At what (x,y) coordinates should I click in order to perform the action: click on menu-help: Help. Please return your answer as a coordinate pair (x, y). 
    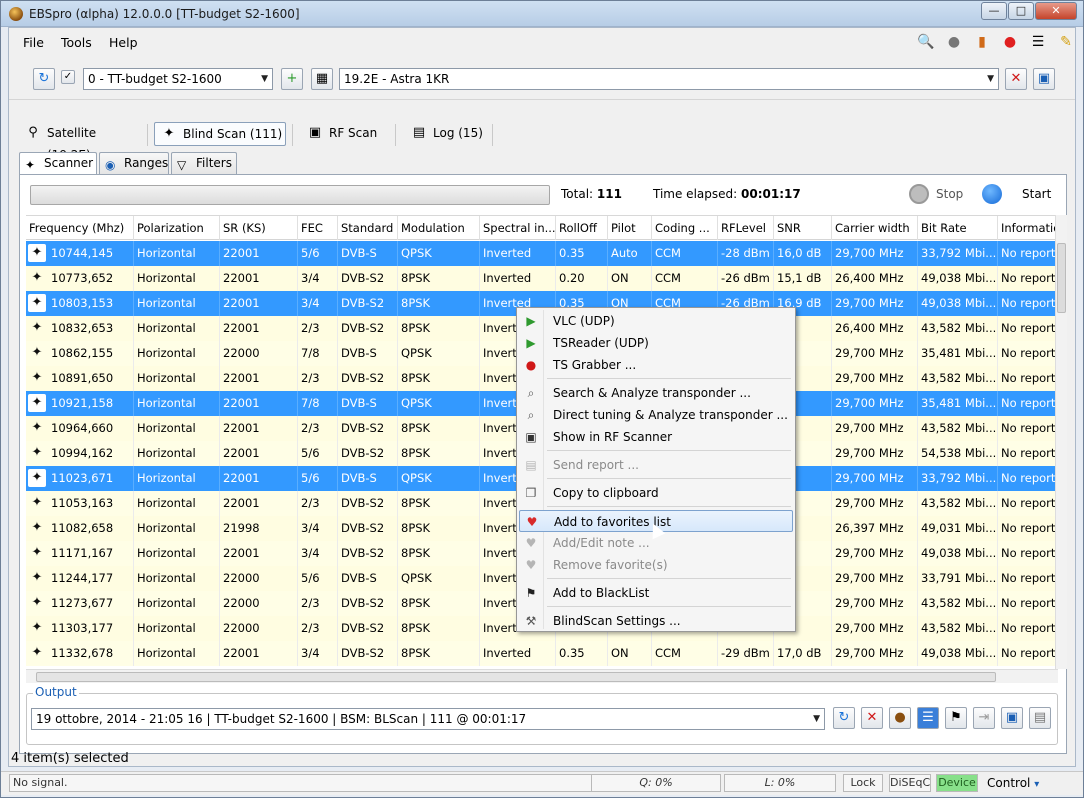
    Looking at the image, I should click on (123, 42).